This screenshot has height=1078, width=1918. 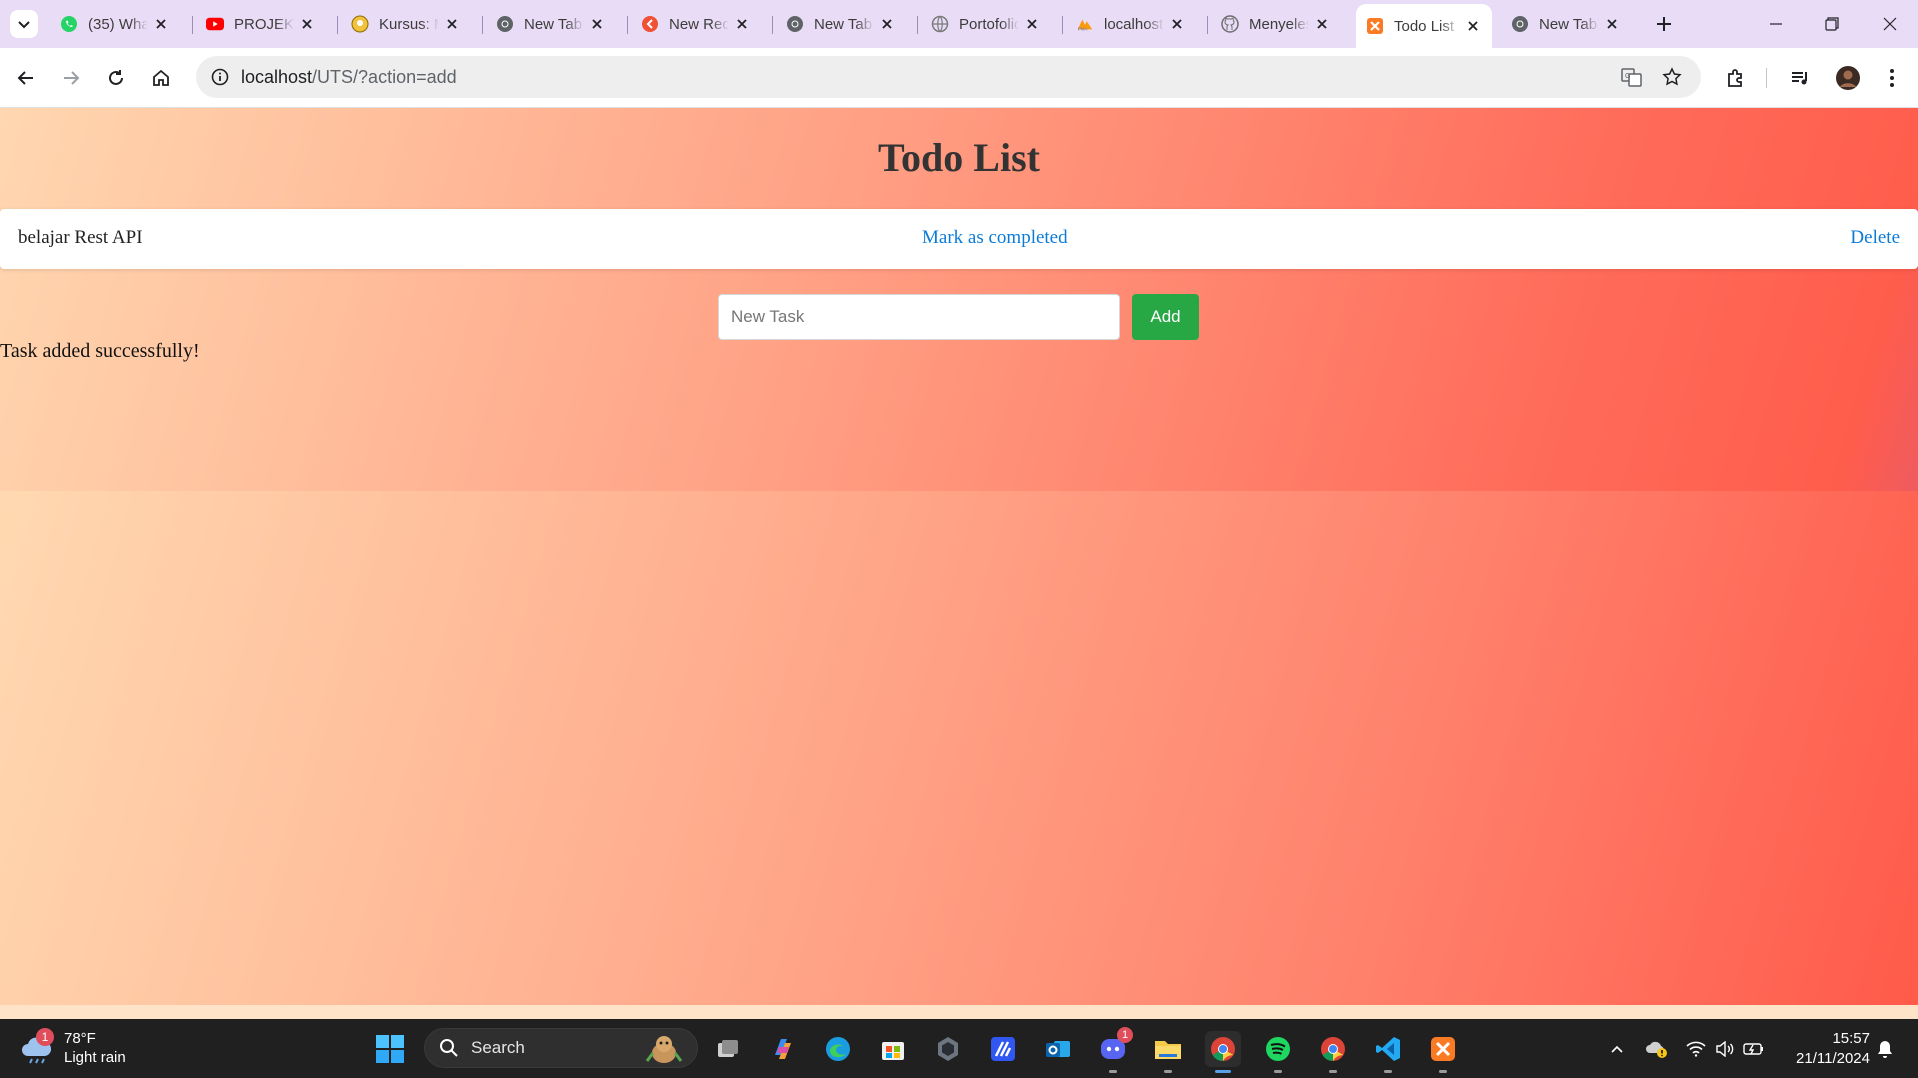 I want to click on chrome-icon, so click(x=795, y=24).